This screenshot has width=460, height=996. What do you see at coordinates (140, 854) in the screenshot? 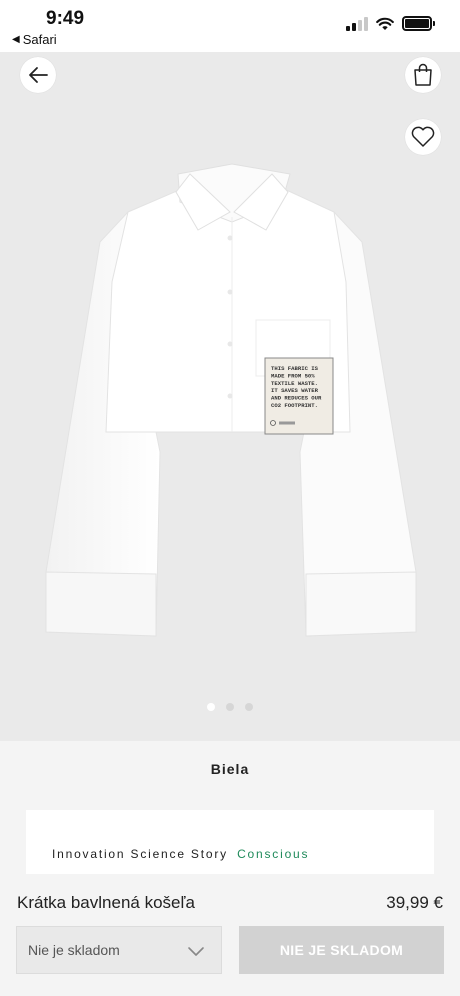
I see `story-label: Innovation Science Story` at bounding box center [140, 854].